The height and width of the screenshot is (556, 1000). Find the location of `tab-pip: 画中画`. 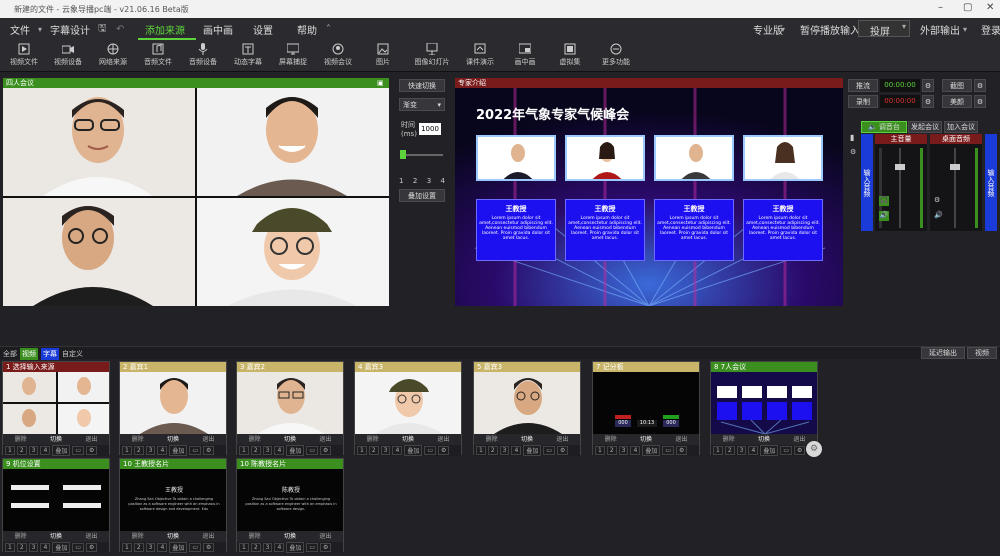

tab-pip: 画中画 is located at coordinates (218, 29).